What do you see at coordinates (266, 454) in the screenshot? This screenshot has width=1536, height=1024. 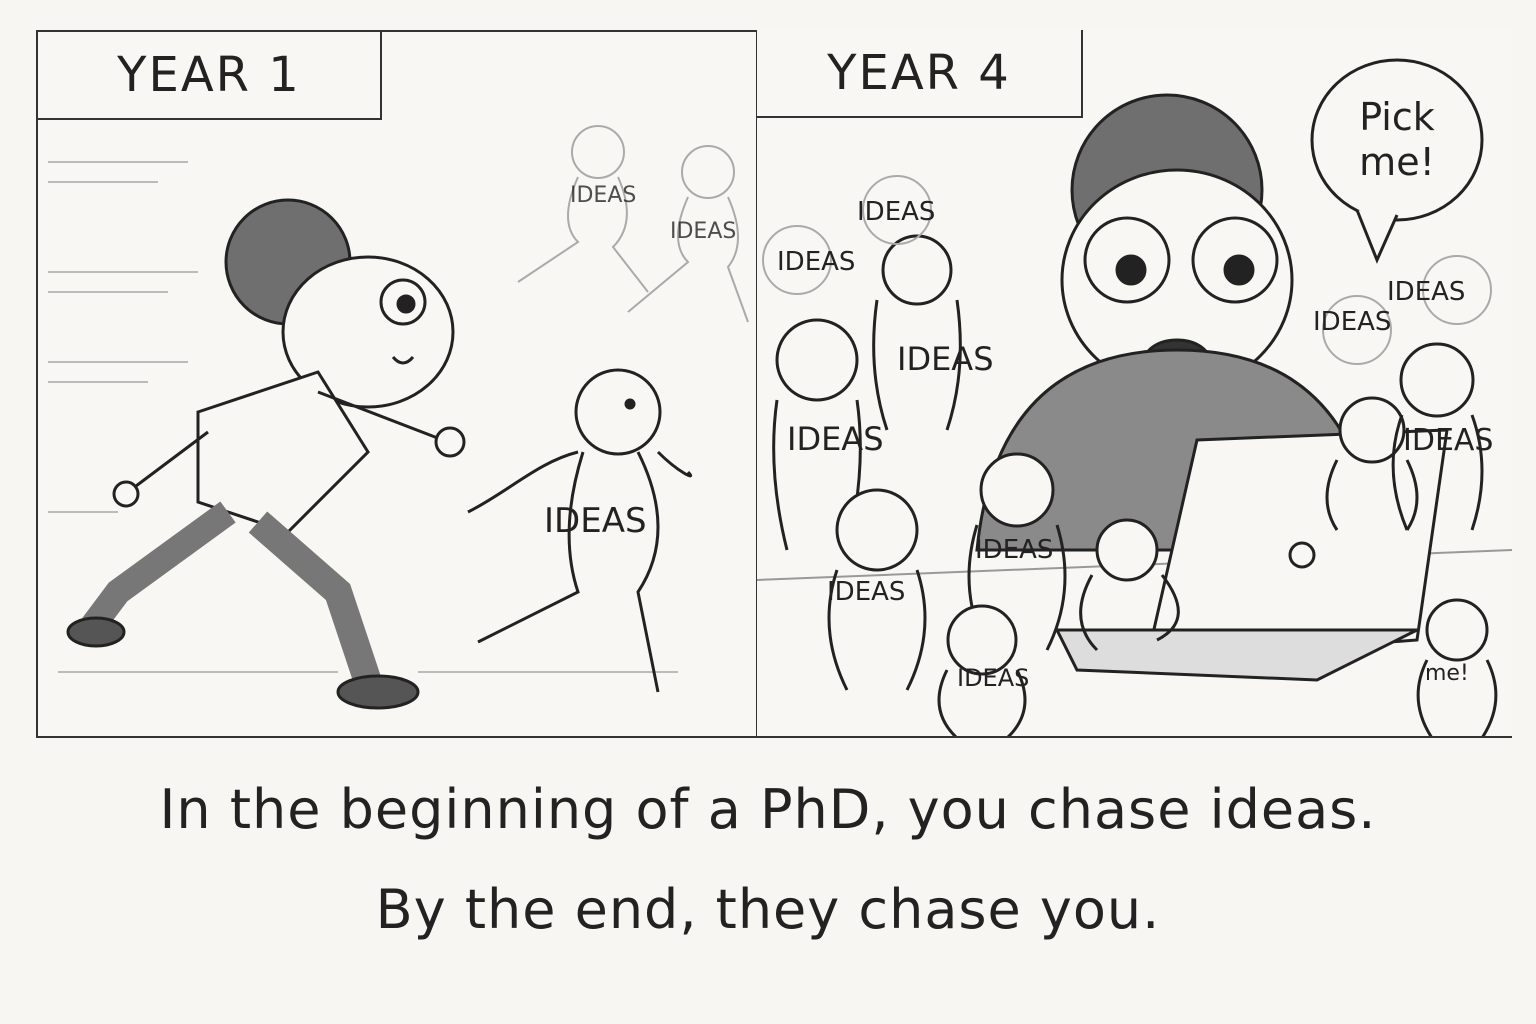 I see `running-student` at bounding box center [266, 454].